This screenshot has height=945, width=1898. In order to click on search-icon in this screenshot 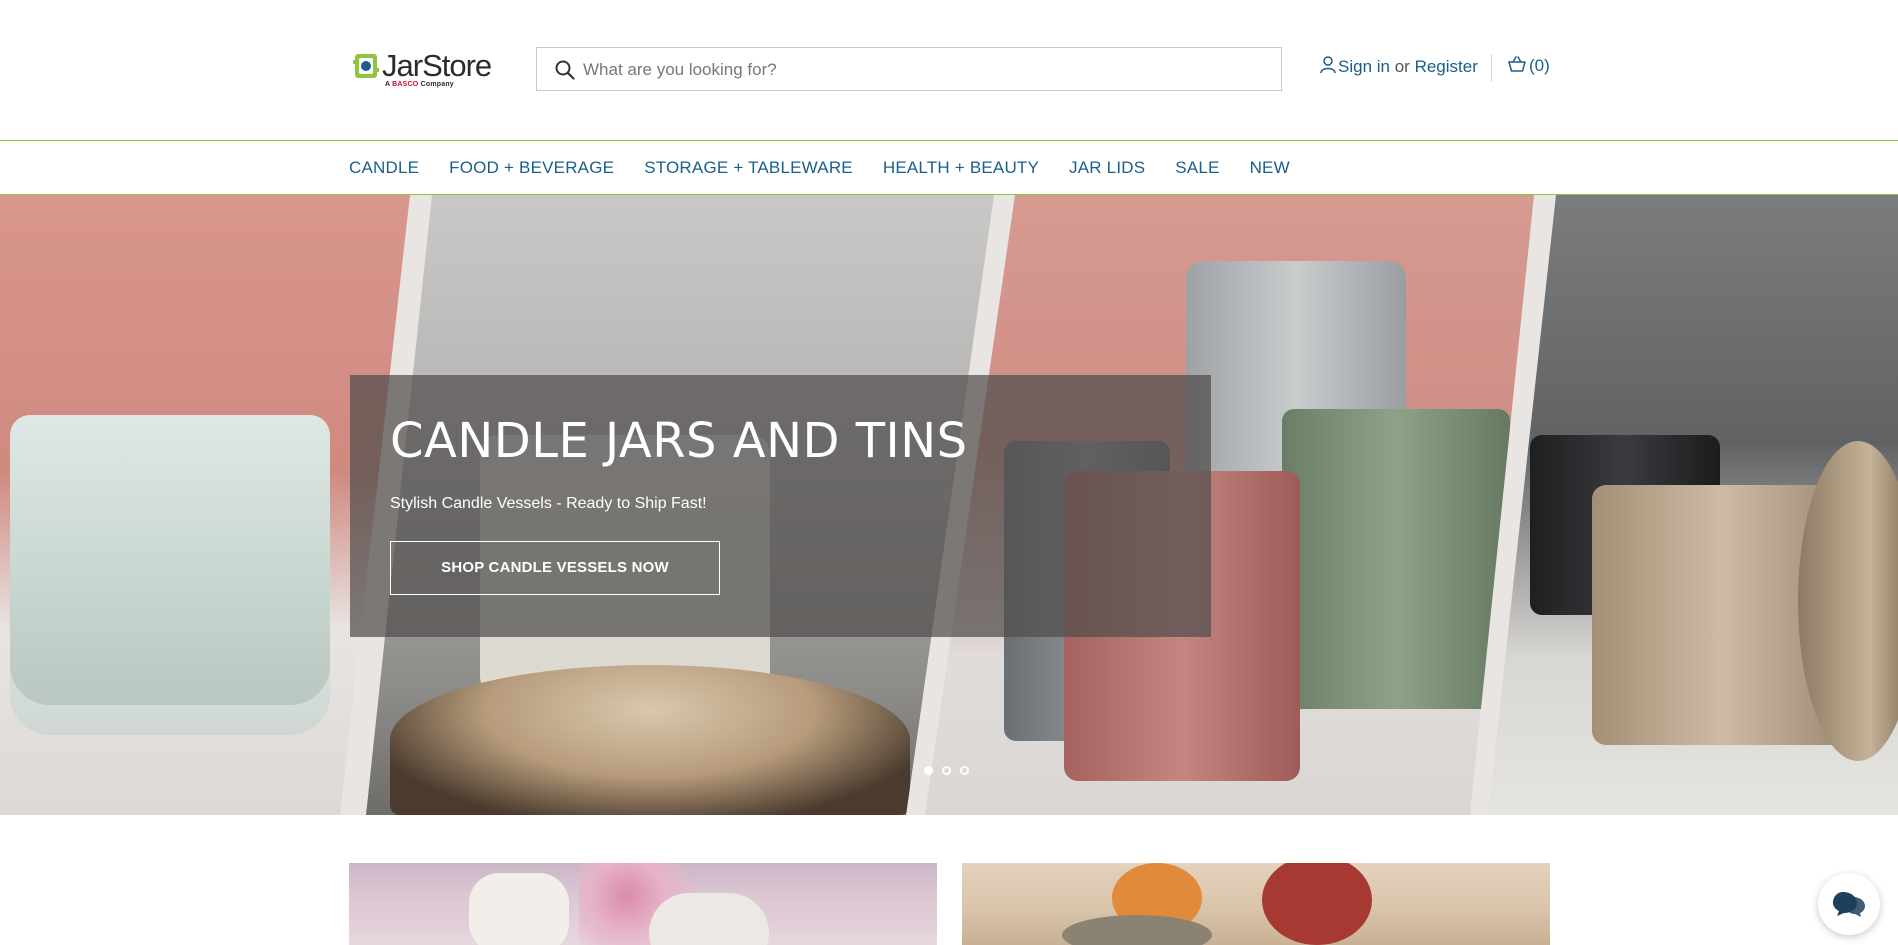, I will do `click(565, 70)`.